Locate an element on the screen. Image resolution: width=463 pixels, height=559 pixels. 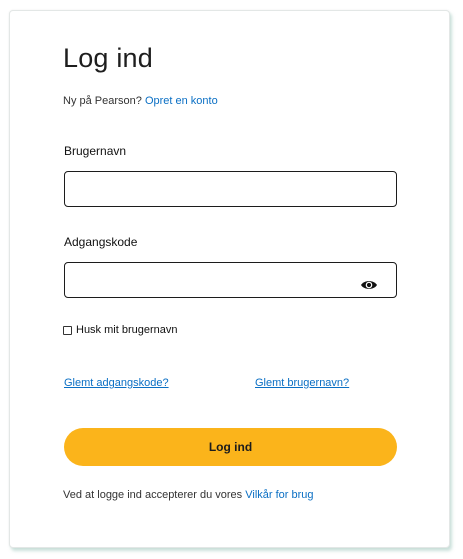
eye-icon is located at coordinates (369, 284).